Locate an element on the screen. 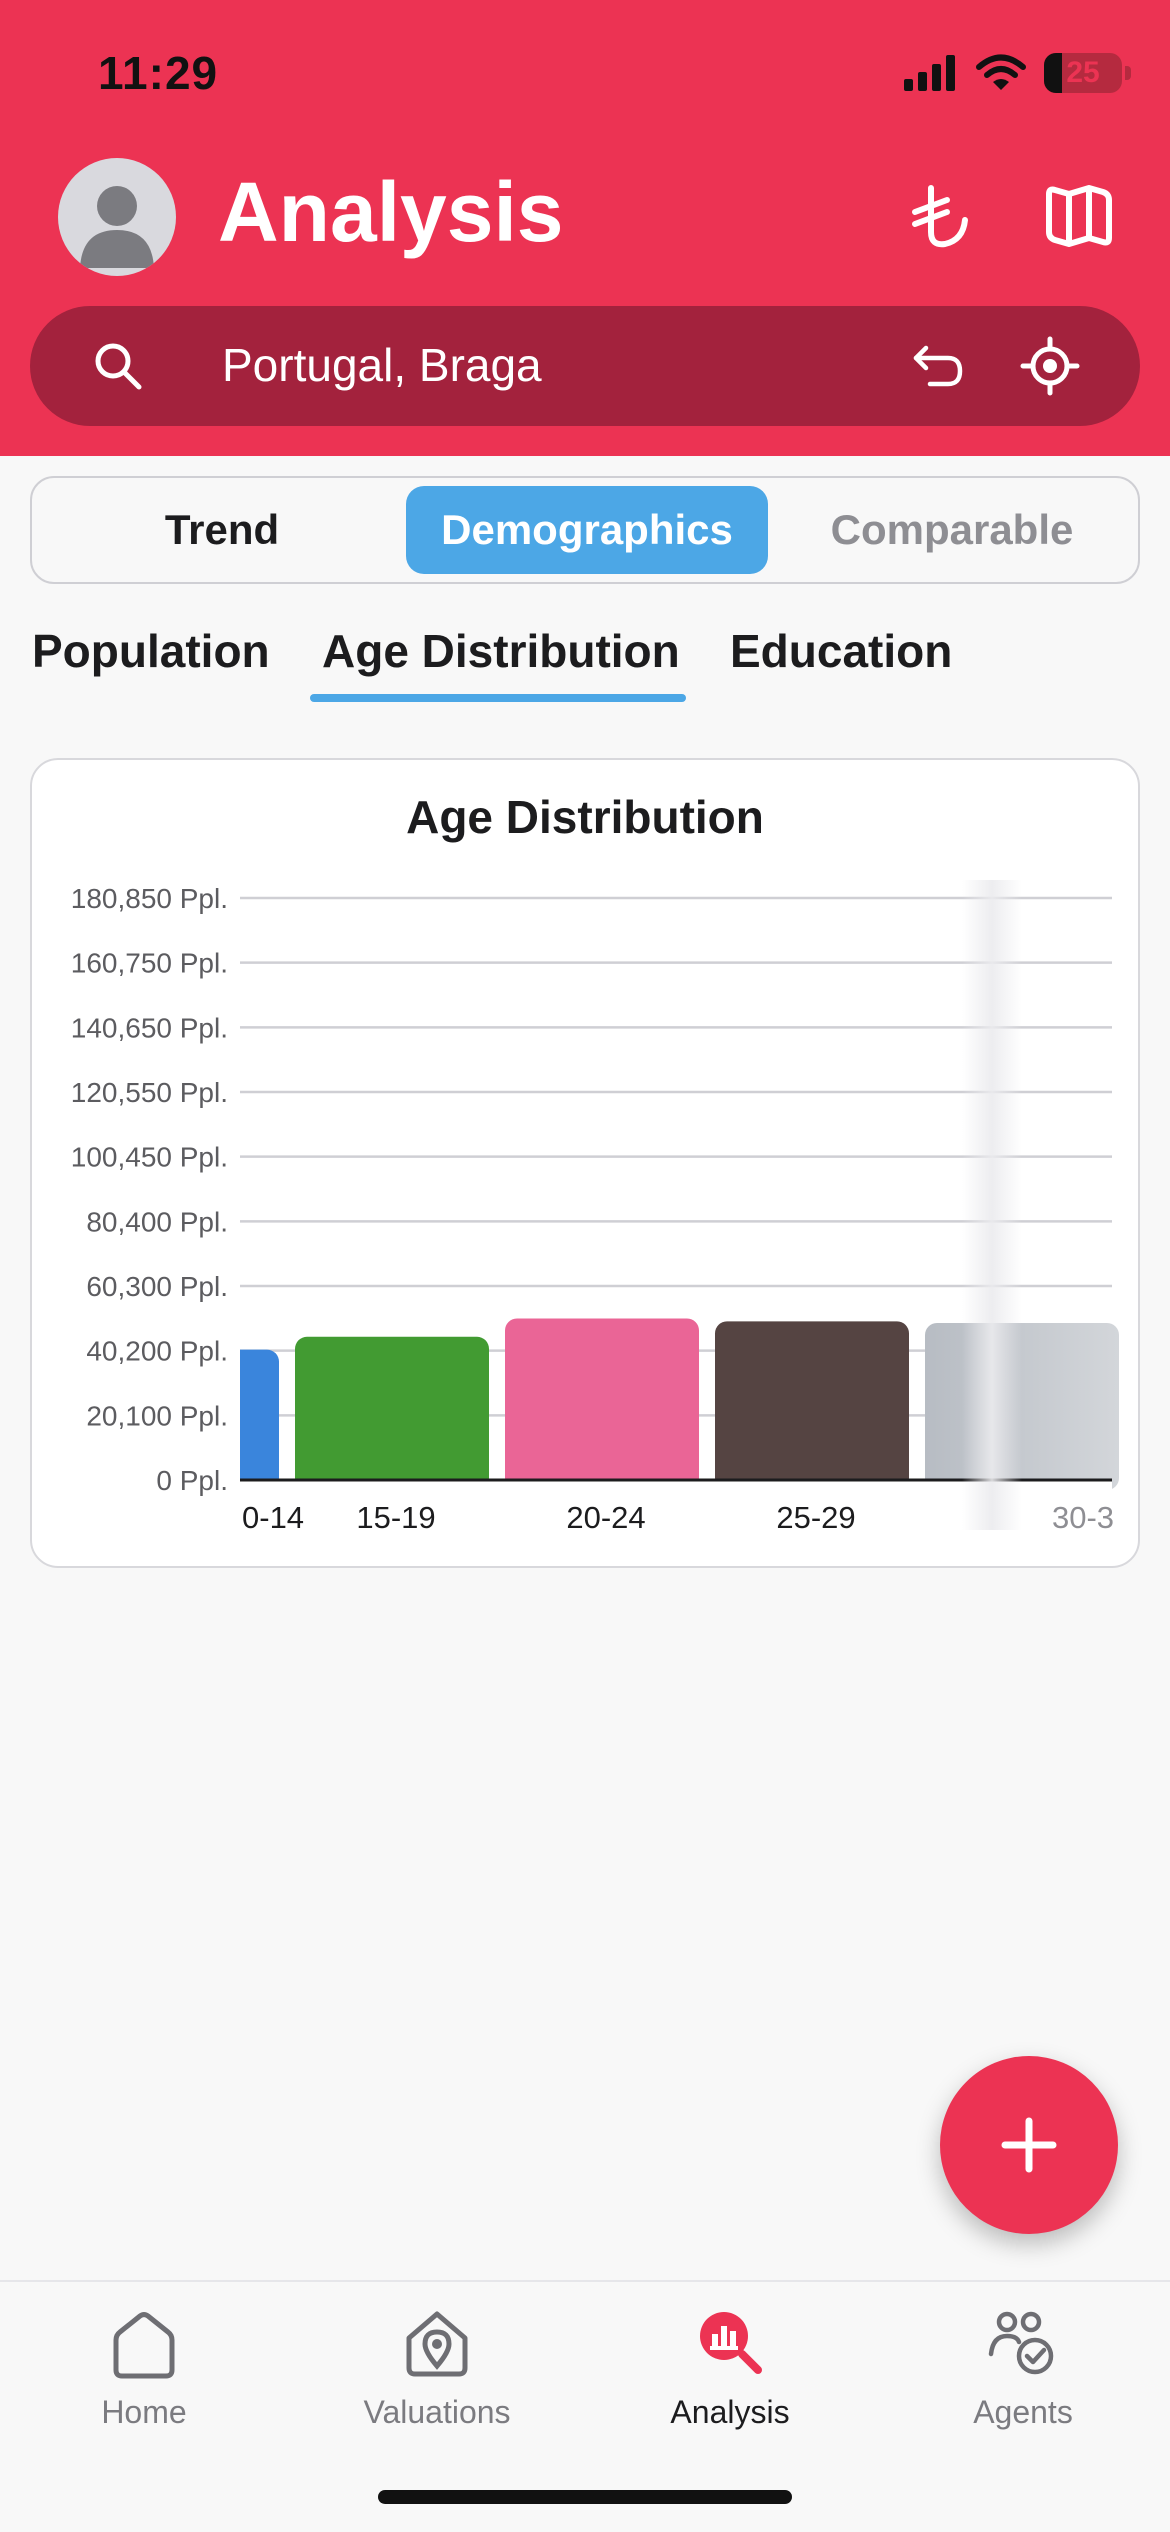 Image resolution: width=1170 pixels, height=2532 pixels. y-tick-label: 160,750 Ppl. is located at coordinates (149, 963).